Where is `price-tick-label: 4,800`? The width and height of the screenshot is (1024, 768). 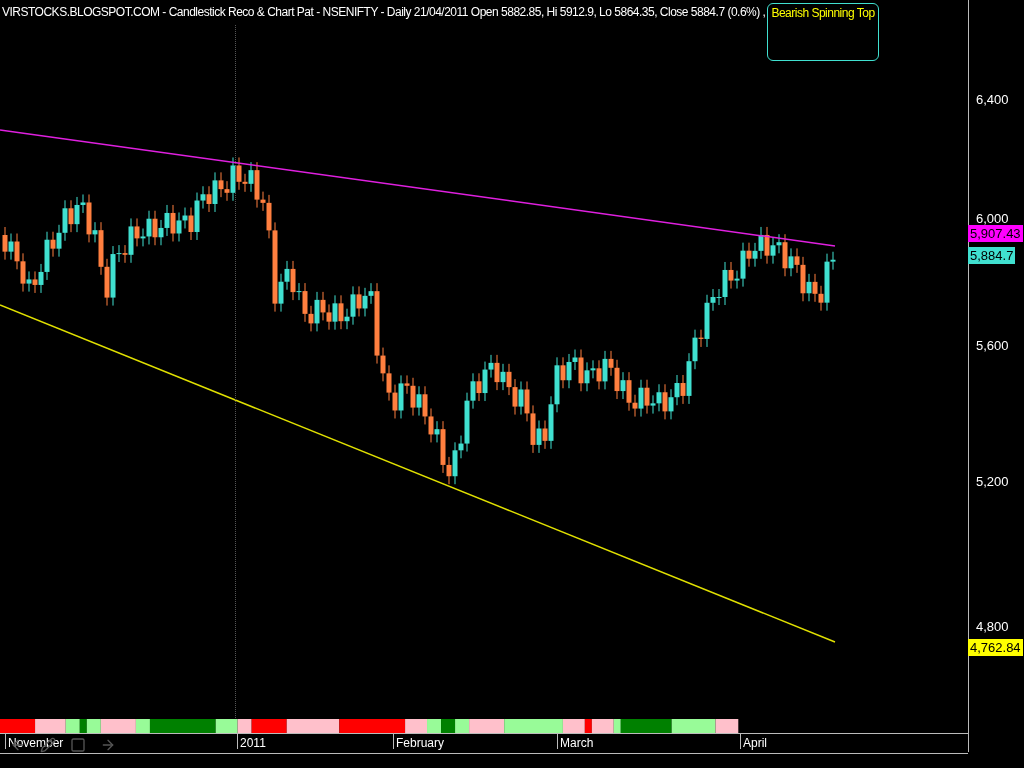 price-tick-label: 4,800 is located at coordinates (992, 626).